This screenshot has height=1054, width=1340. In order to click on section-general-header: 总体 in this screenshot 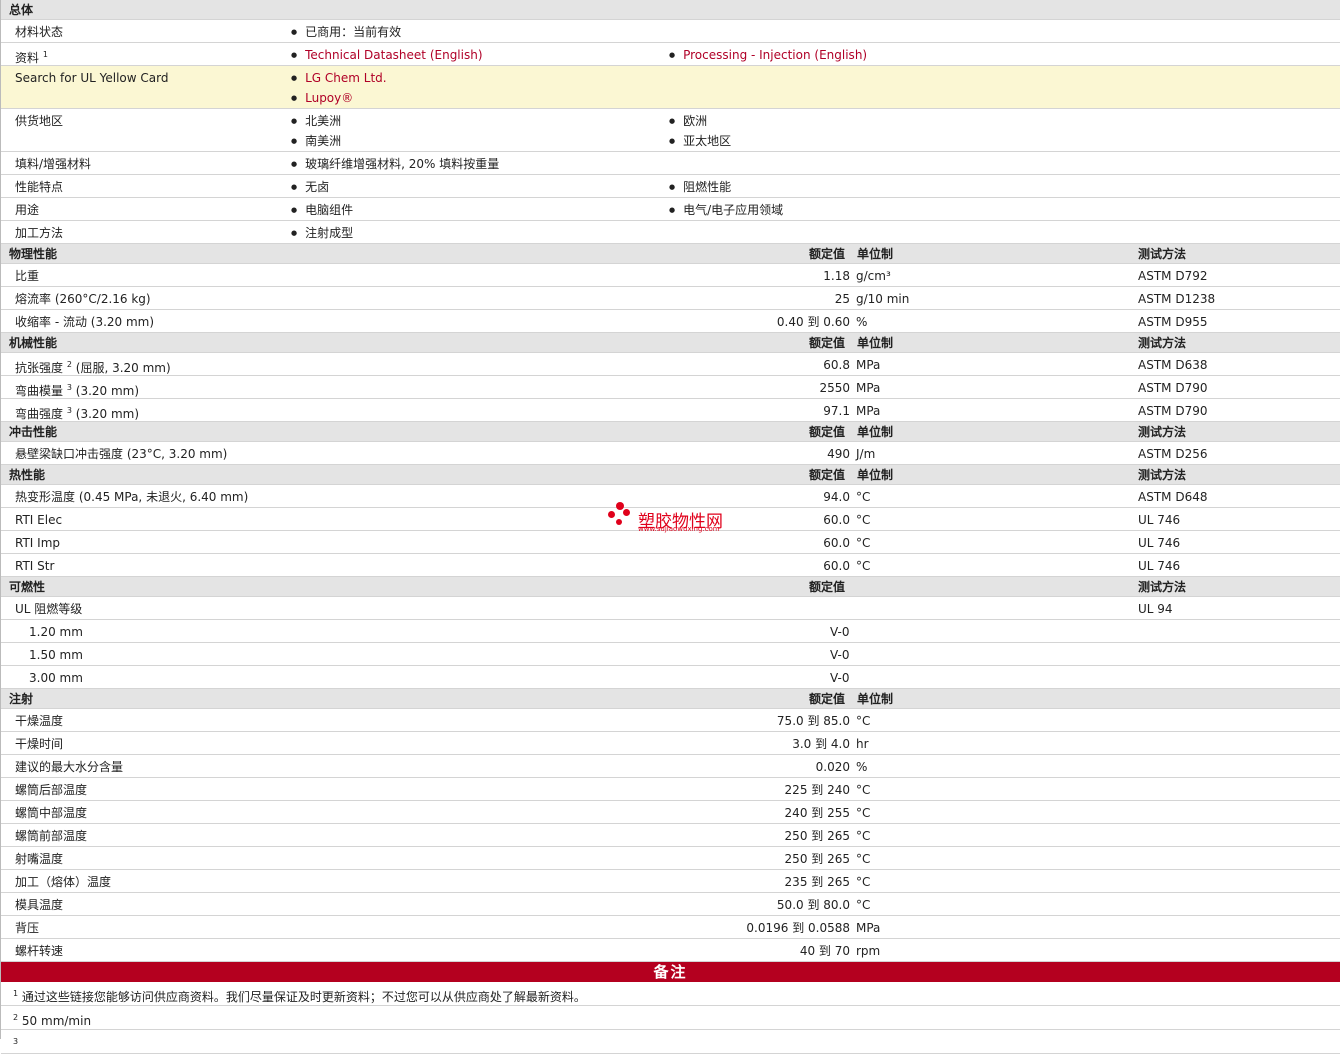, I will do `click(670, 10)`.